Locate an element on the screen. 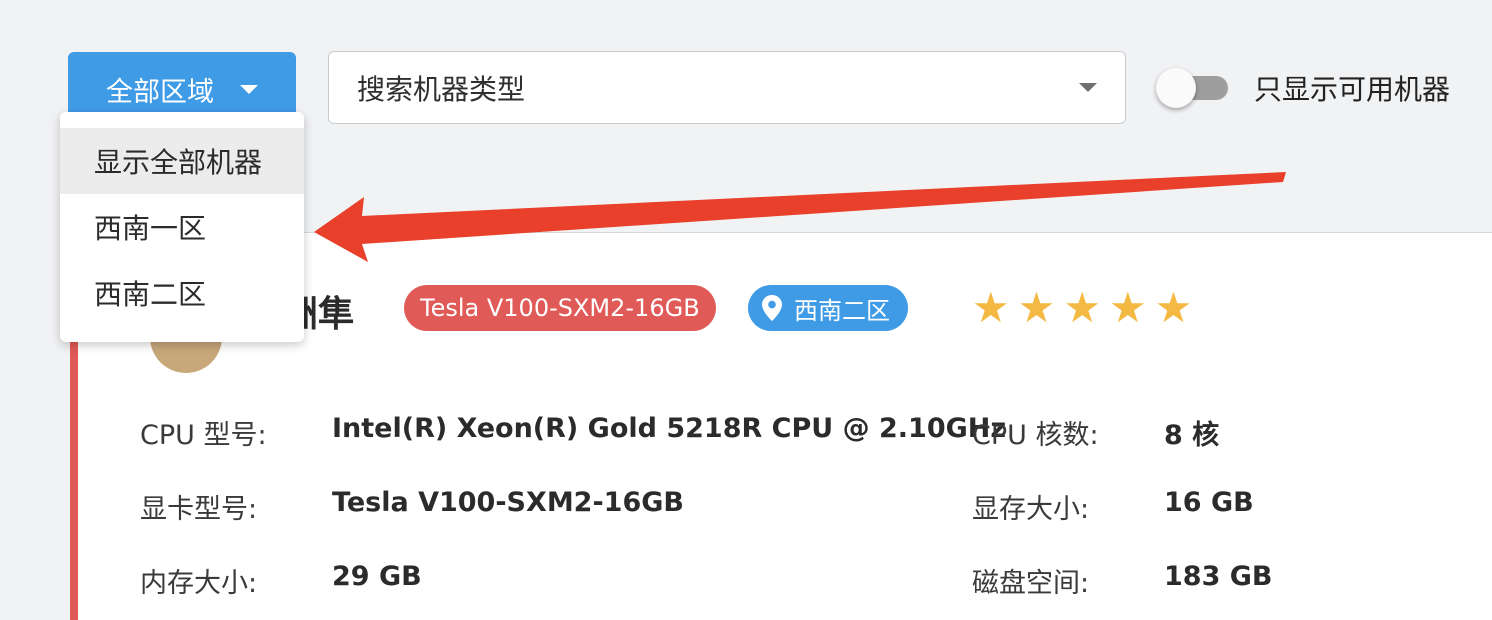 This screenshot has height=620, width=1492. annotation-arrow-icon is located at coordinates (800, 217).